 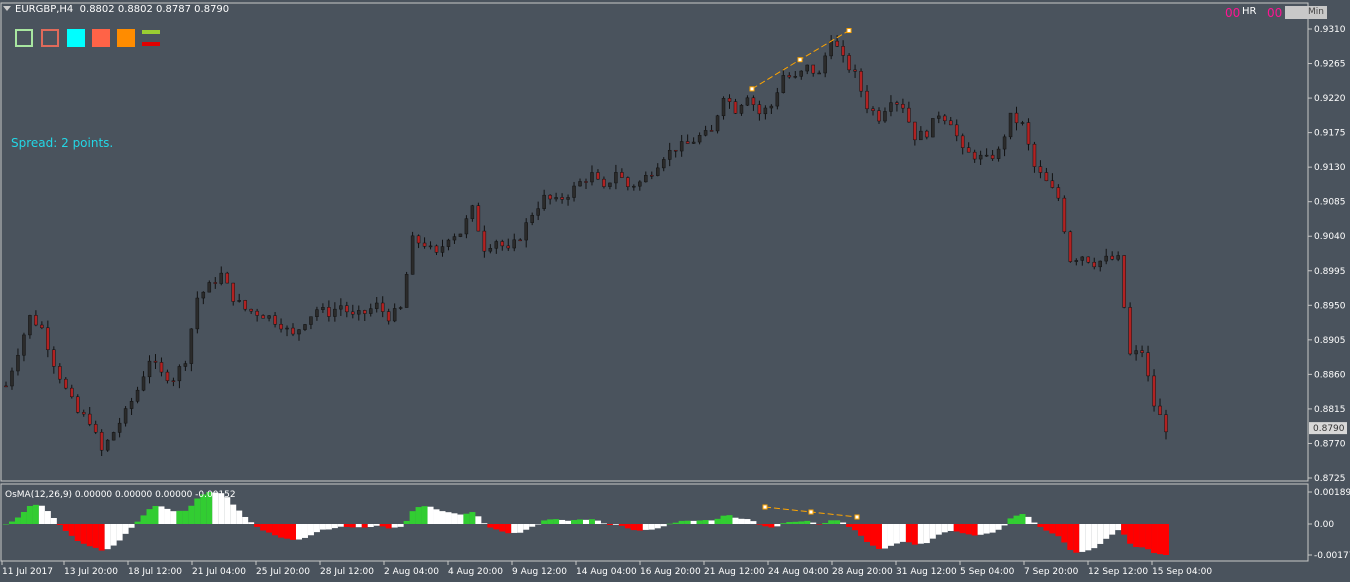 What do you see at coordinates (116, 9) in the screenshot?
I see `symbol-header: EURGBP,H4 0.8802 0.8802 0.8787 0.8790` at bounding box center [116, 9].